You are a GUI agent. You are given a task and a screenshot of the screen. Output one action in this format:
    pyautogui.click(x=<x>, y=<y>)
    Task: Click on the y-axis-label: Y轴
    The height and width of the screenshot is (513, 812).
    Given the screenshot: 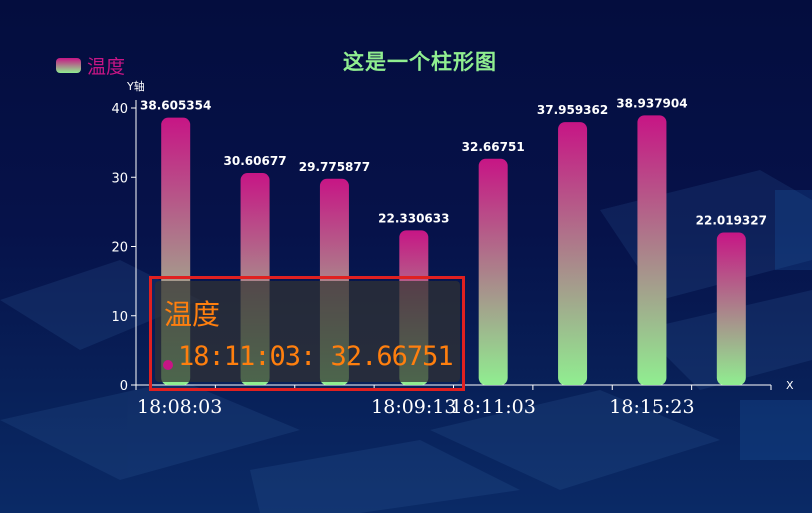 What is the action you would take?
    pyautogui.click(x=136, y=86)
    